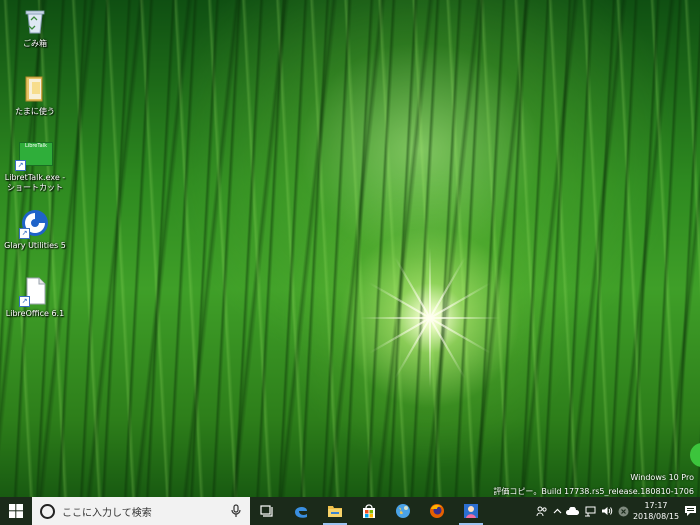 This screenshot has width=700, height=525. Describe the element at coordinates (34, 223) in the screenshot. I see `glary-utilities-icon: ↗` at that location.